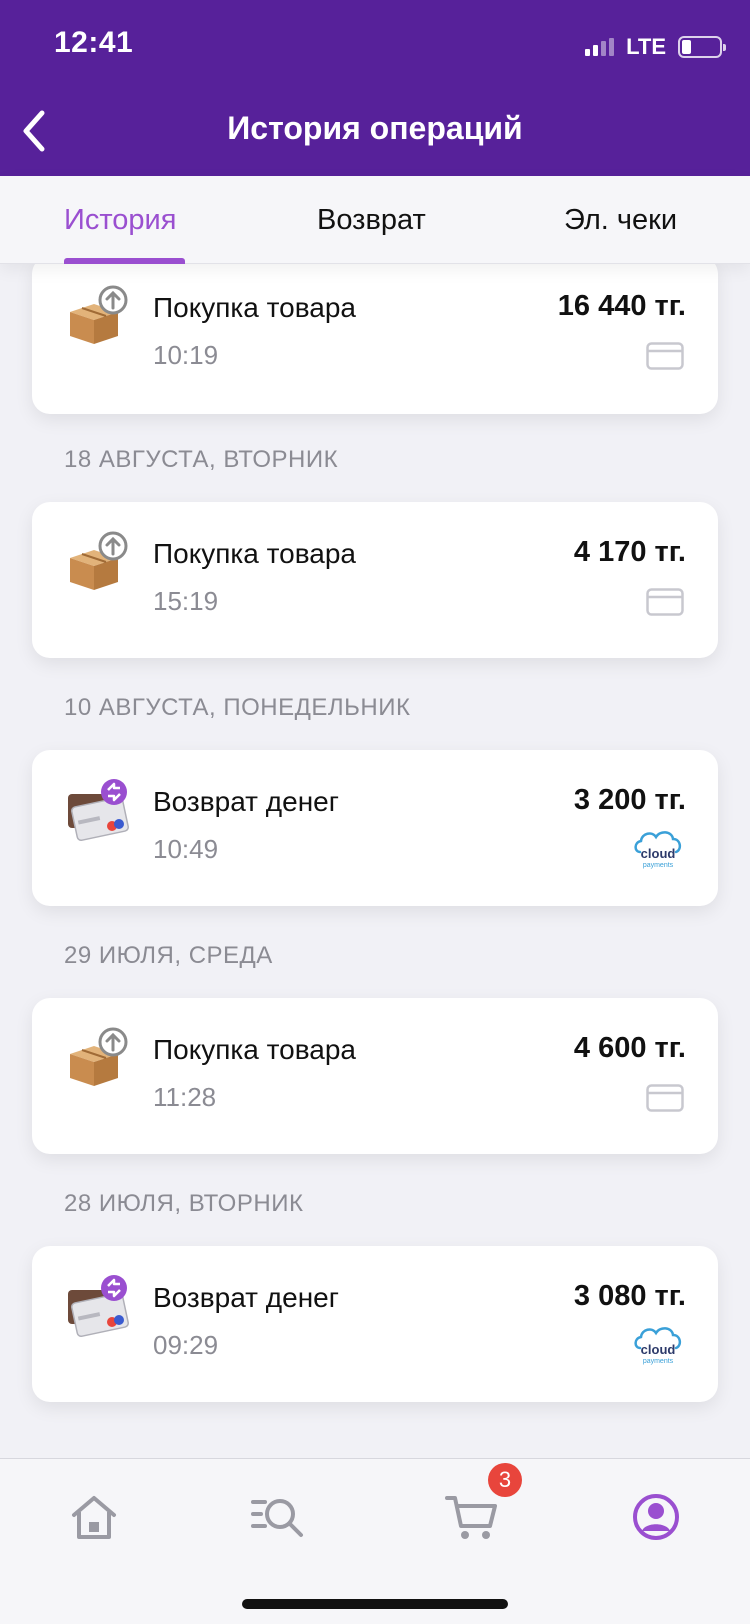 Image resolution: width=750 pixels, height=1624 pixels. Describe the element at coordinates (375, 1541) in the screenshot. I see `bottom-tab-bar: 3` at that location.